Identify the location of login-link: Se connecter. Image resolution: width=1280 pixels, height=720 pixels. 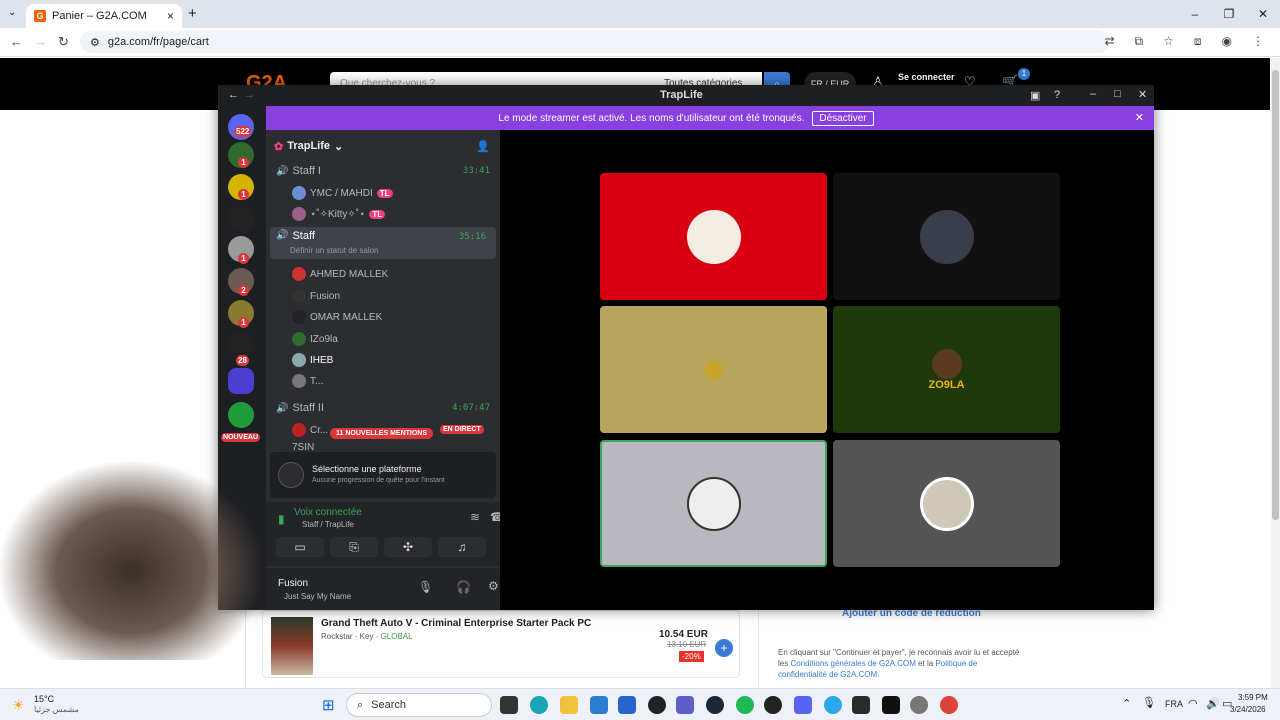
(926, 77).